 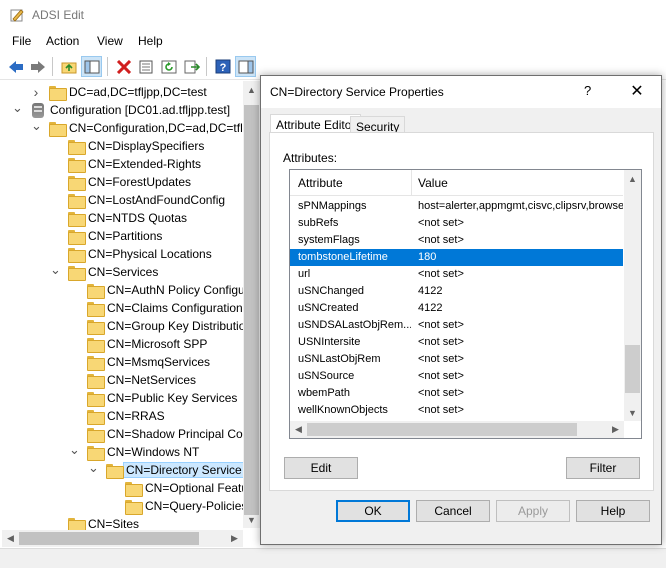 I want to click on tree-item: › DC=ad,DC=tfljpp,DC=test, so click(x=119, y=92).